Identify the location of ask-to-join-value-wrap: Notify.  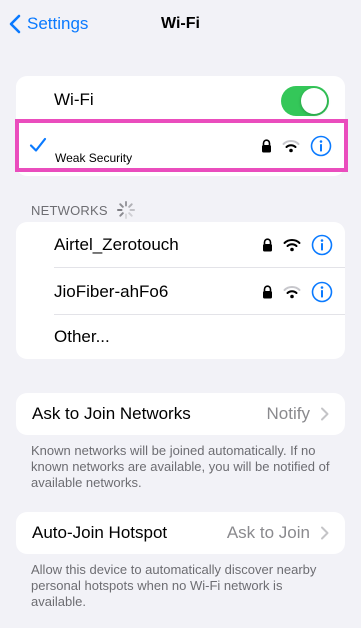
(298, 414).